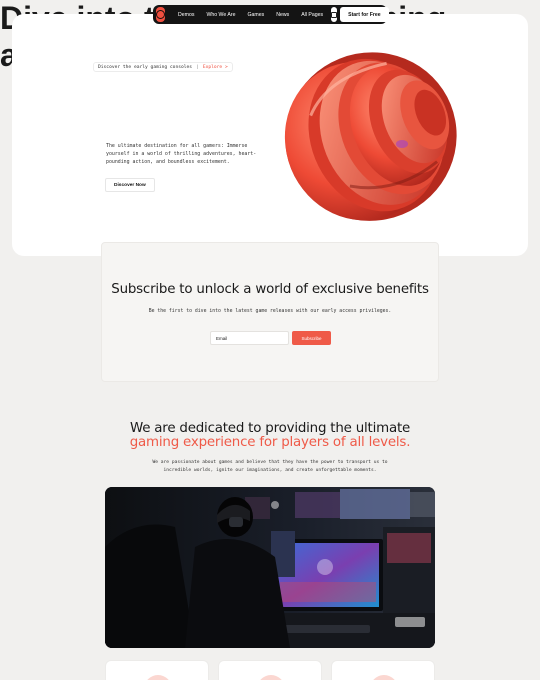 The height and width of the screenshot is (680, 540). Describe the element at coordinates (186, 15) in the screenshot. I see `nav-demos: Demos` at that location.